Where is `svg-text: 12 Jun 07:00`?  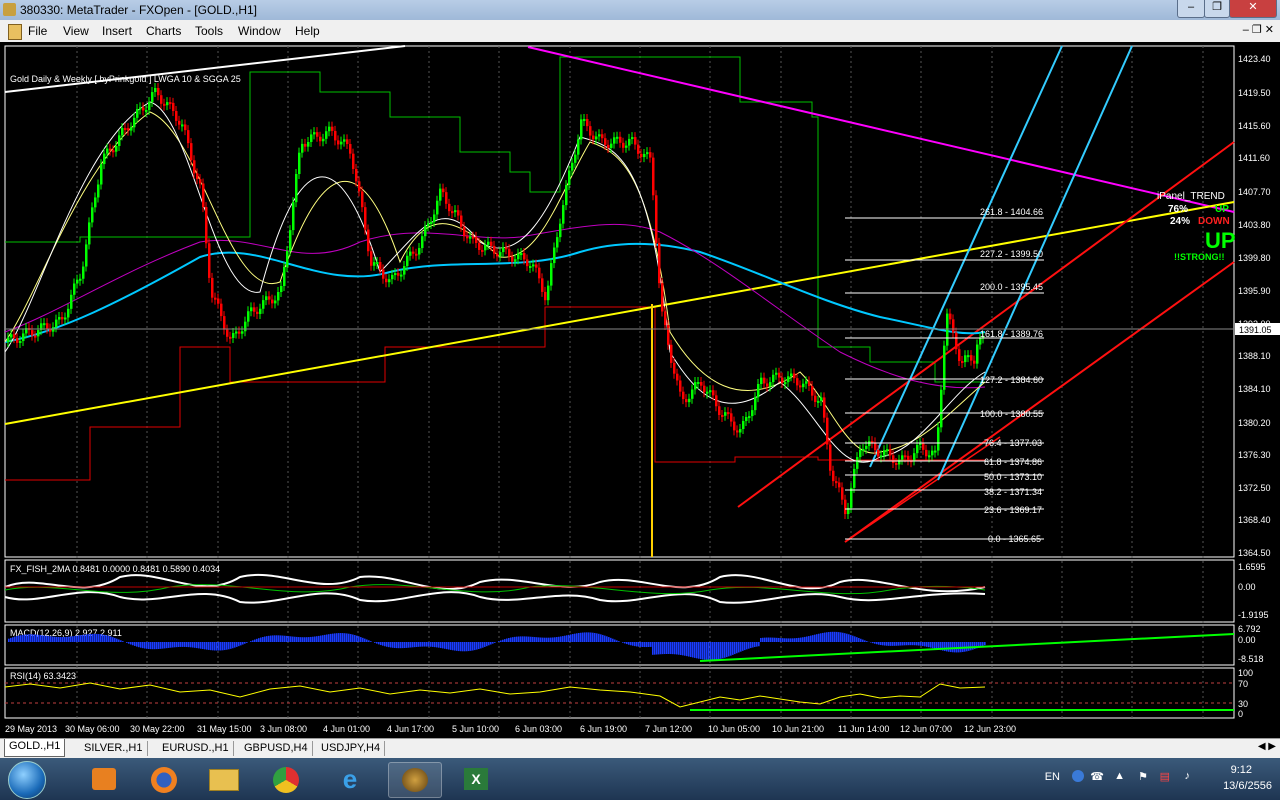 svg-text: 12 Jun 07:00 is located at coordinates (926, 729).